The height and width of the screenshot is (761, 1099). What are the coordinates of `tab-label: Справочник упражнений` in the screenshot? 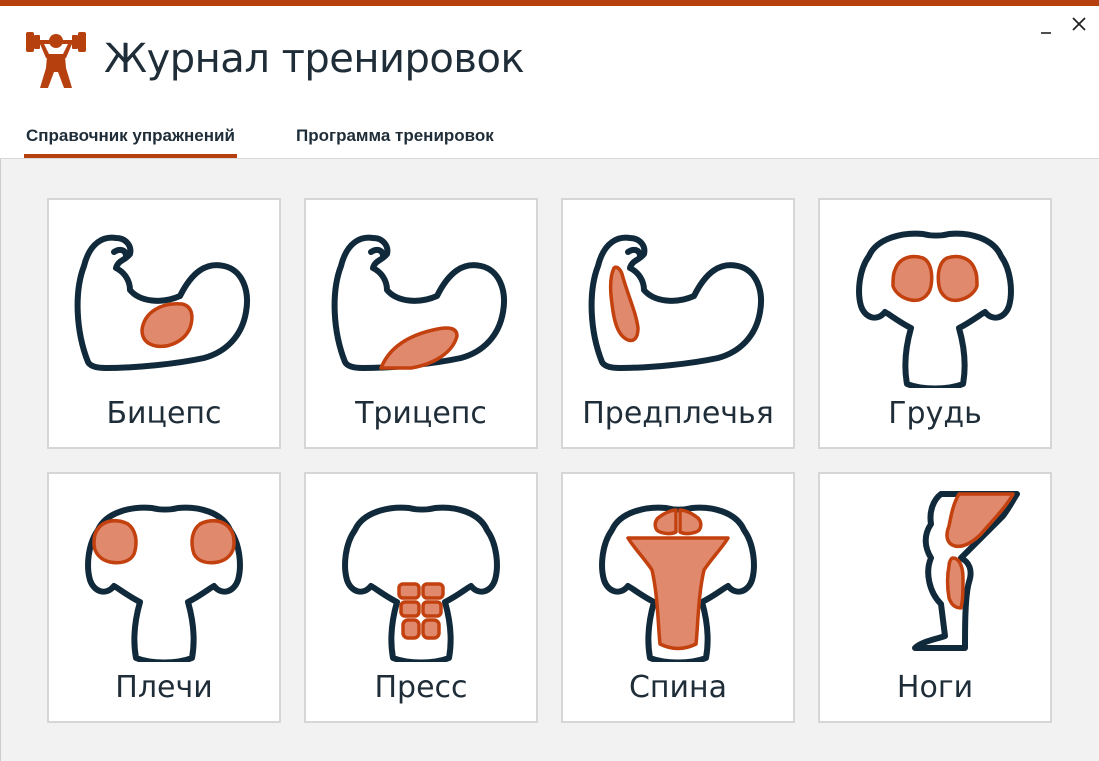 It's located at (130, 135).